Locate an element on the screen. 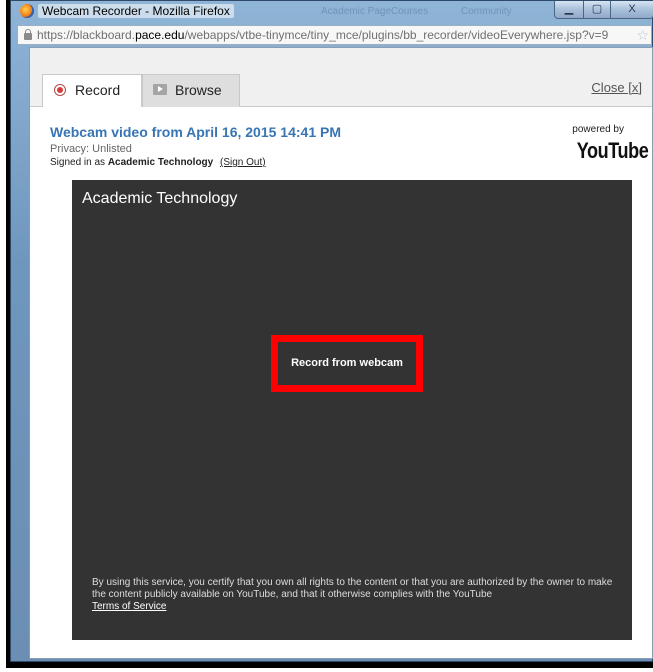 This screenshot has height=672, width=653. powered-by-label: powered by is located at coordinates (598, 129).